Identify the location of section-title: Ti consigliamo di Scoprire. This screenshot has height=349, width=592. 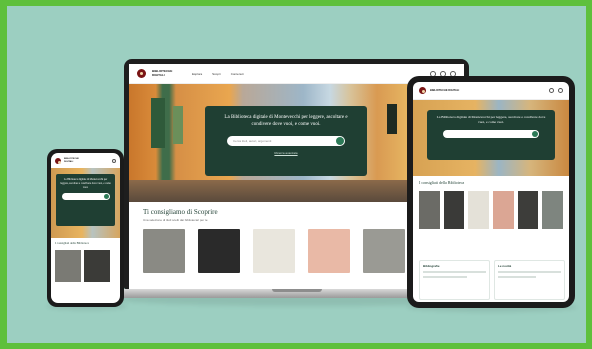
(180, 212).